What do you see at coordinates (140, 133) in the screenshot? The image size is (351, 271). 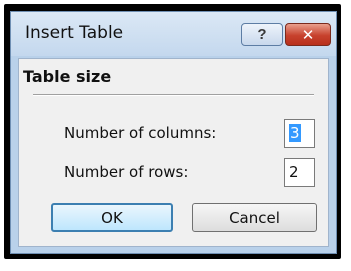 I see `columns-label: Number of columns:` at bounding box center [140, 133].